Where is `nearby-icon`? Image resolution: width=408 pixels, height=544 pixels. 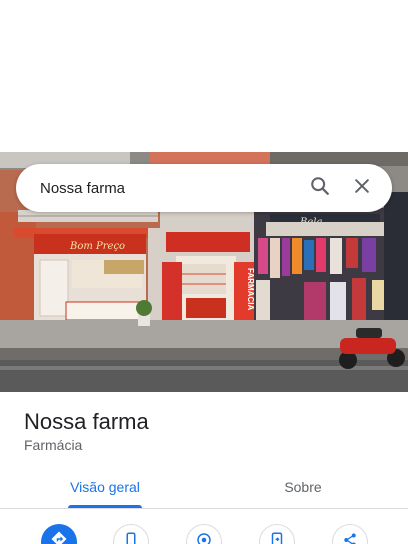
nearby-icon is located at coordinates (204, 537).